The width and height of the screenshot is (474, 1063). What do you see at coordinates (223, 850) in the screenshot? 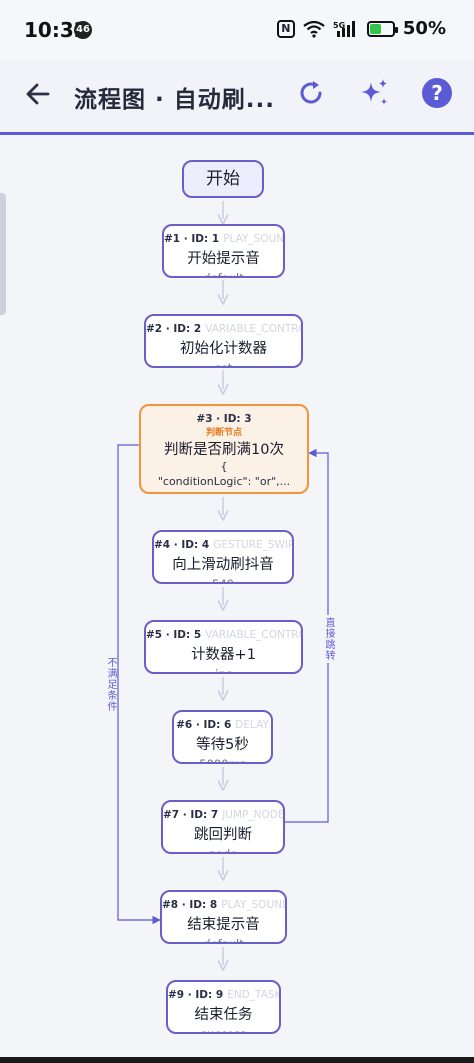
I see `node-value: node` at bounding box center [223, 850].